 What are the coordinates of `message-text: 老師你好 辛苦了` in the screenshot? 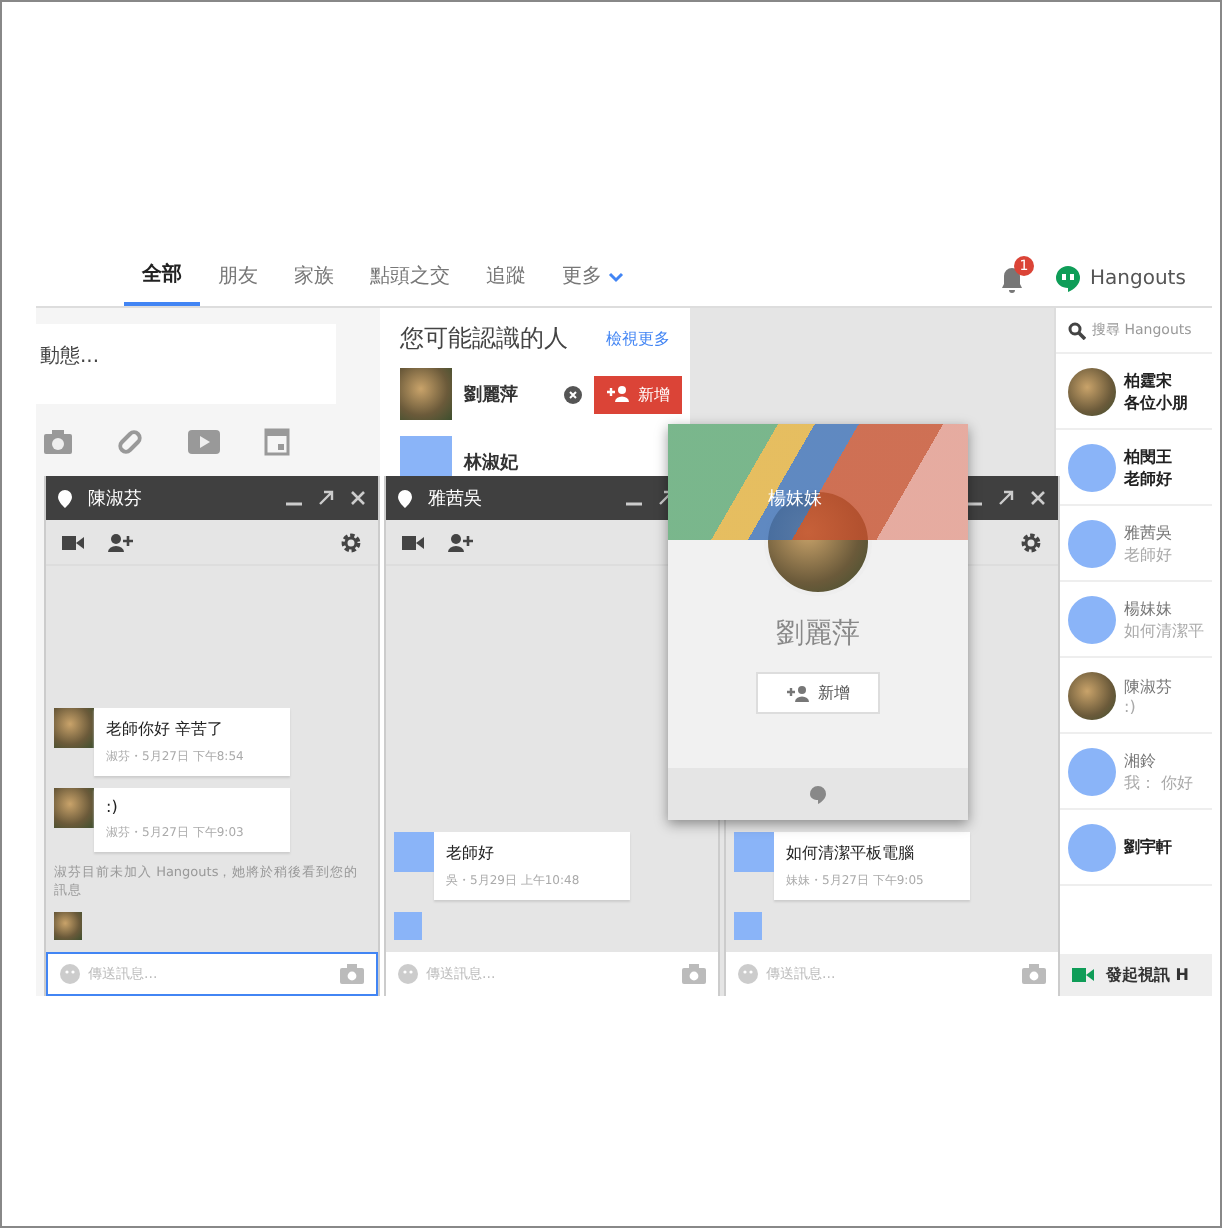 It's located at (166, 728).